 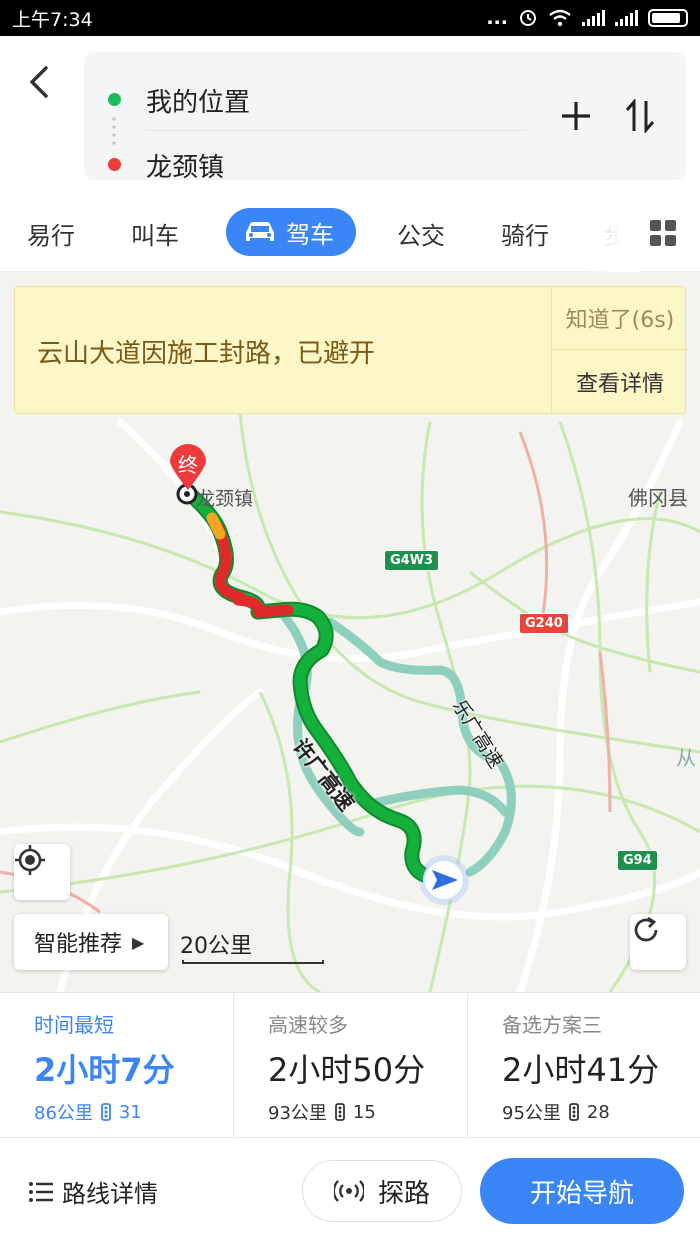 What do you see at coordinates (347, 1070) in the screenshot?
I see `route-option-time: 2小时50分` at bounding box center [347, 1070].